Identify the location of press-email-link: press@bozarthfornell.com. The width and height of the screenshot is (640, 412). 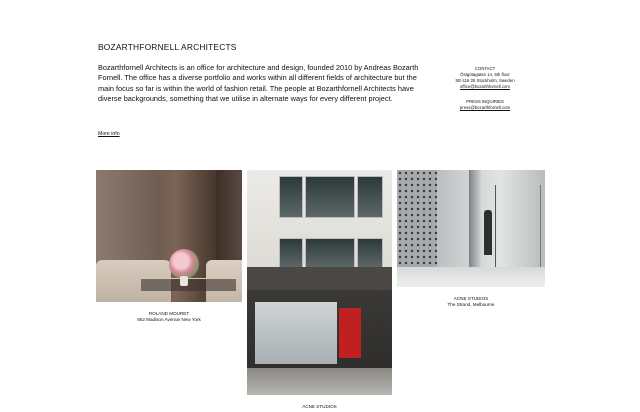
(485, 107).